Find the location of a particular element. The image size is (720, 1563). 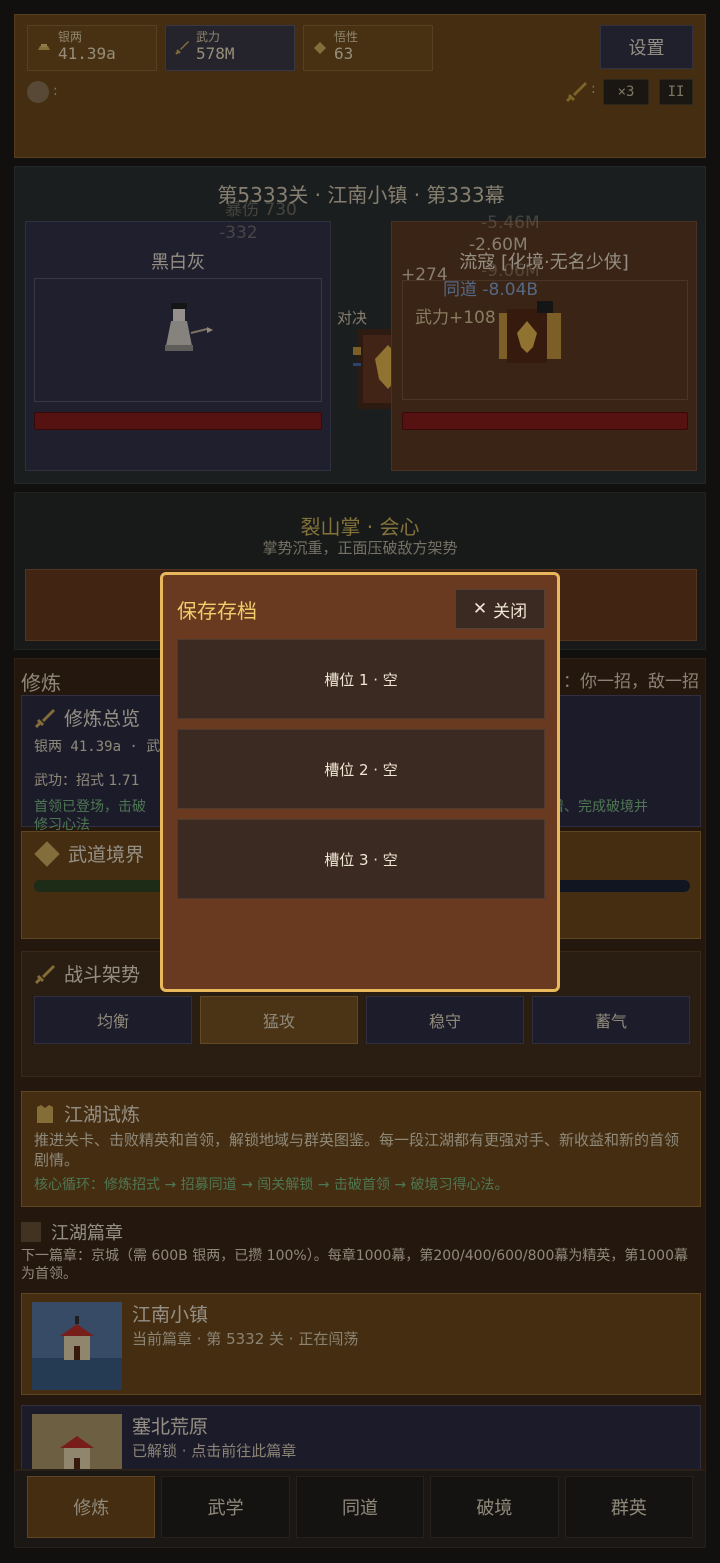

close-label: 关闭 is located at coordinates (510, 611).